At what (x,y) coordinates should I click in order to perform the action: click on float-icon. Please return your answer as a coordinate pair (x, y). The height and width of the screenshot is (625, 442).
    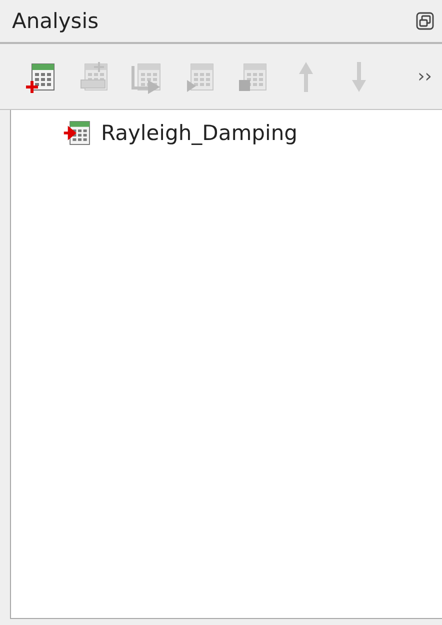
    Looking at the image, I should click on (425, 21).